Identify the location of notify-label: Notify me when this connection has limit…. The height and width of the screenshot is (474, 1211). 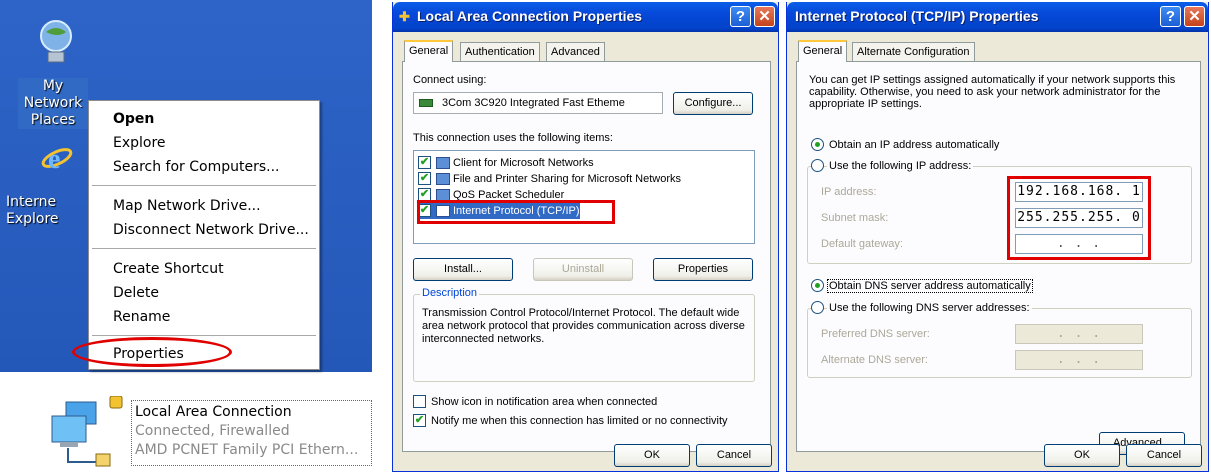
(579, 421).